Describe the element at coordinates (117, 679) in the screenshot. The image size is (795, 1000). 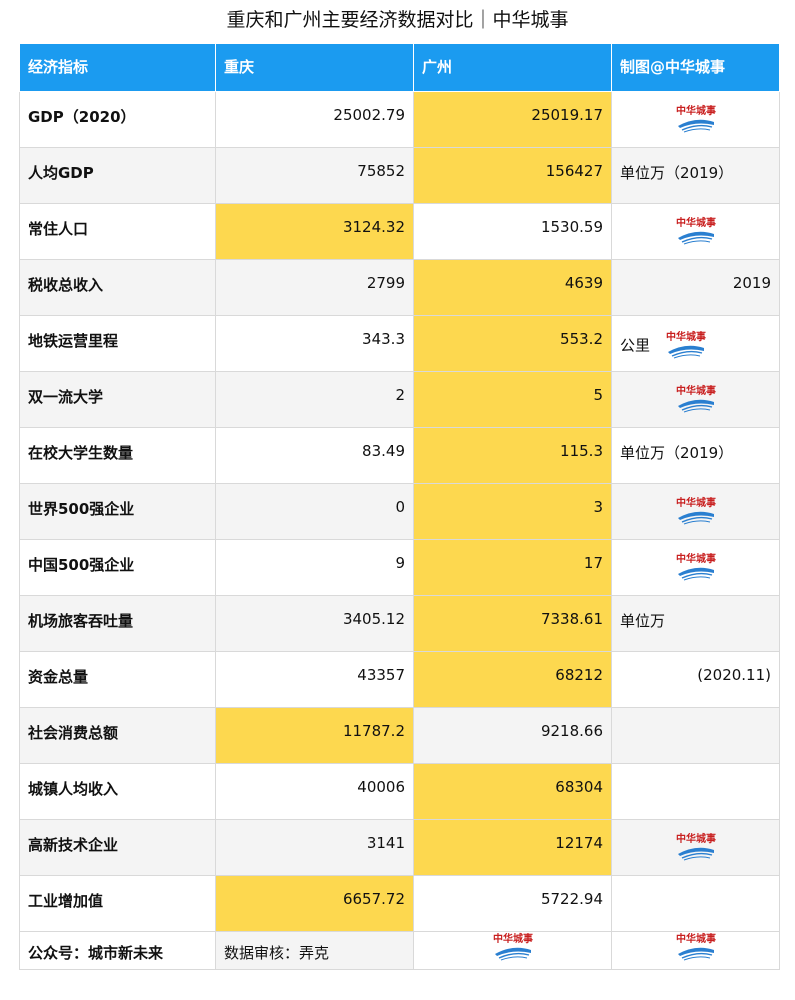
I see `indicator-cell: 资金总量` at that location.